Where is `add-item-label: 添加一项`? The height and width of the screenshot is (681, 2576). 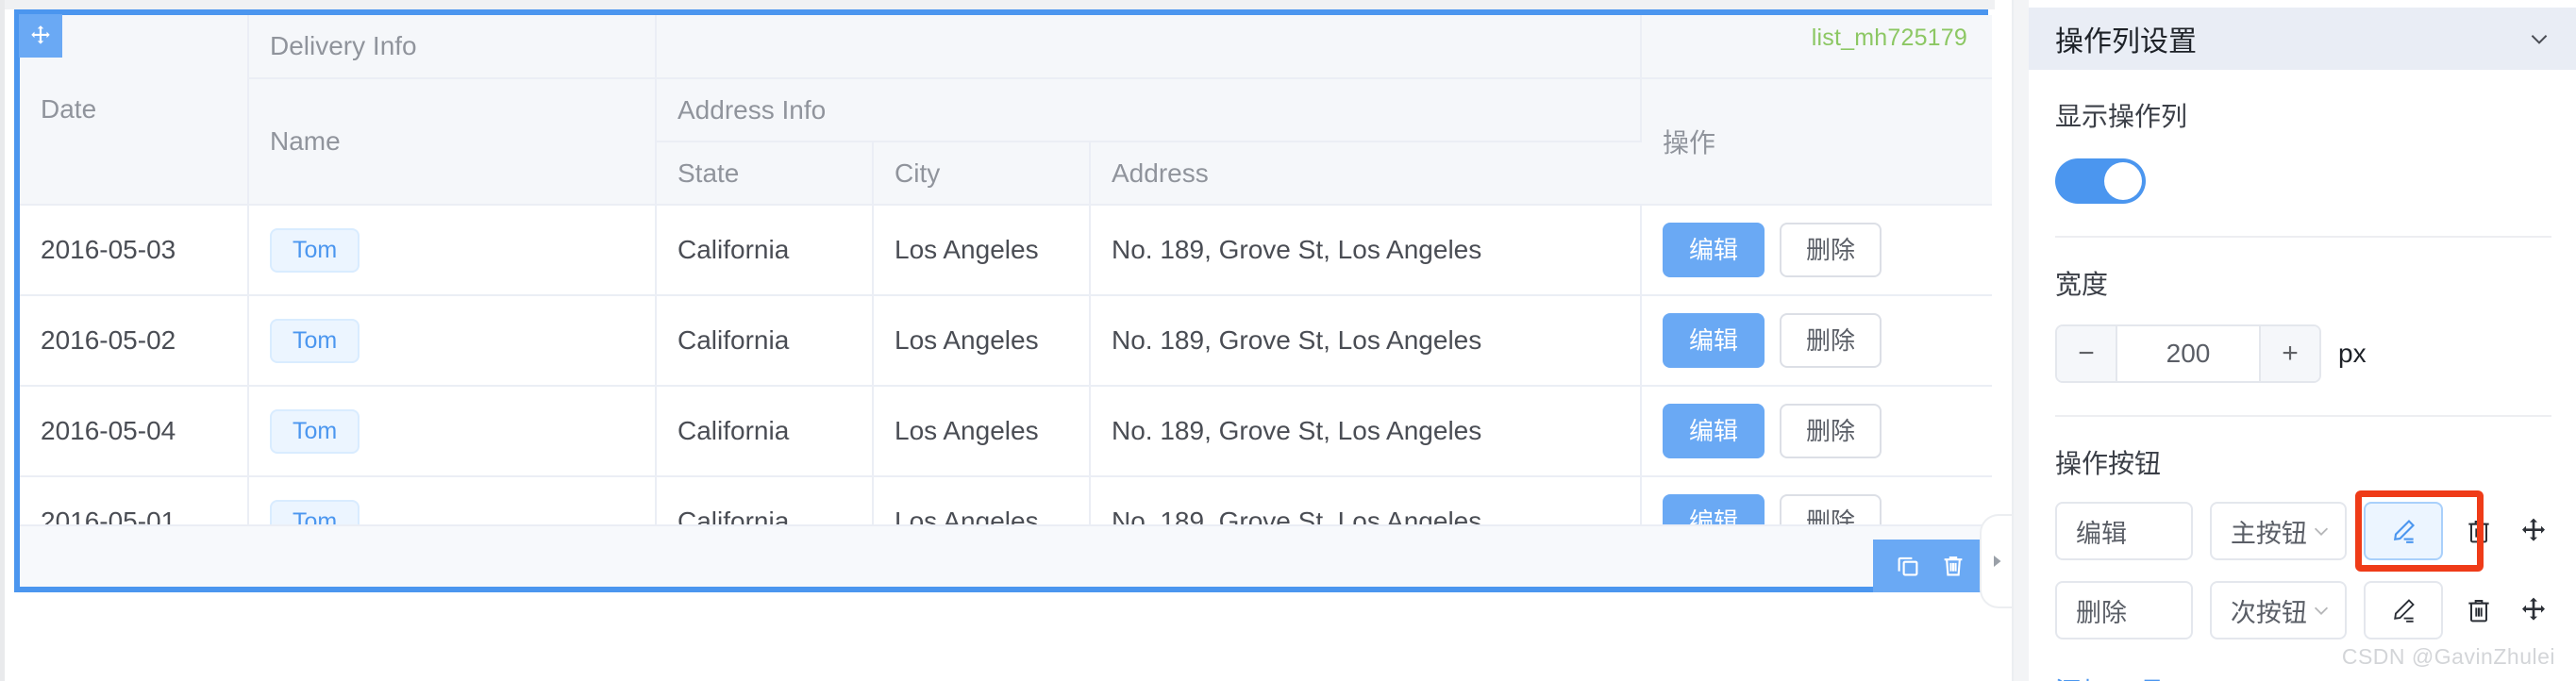 add-item-label: 添加一项 is located at coordinates (2108, 676).